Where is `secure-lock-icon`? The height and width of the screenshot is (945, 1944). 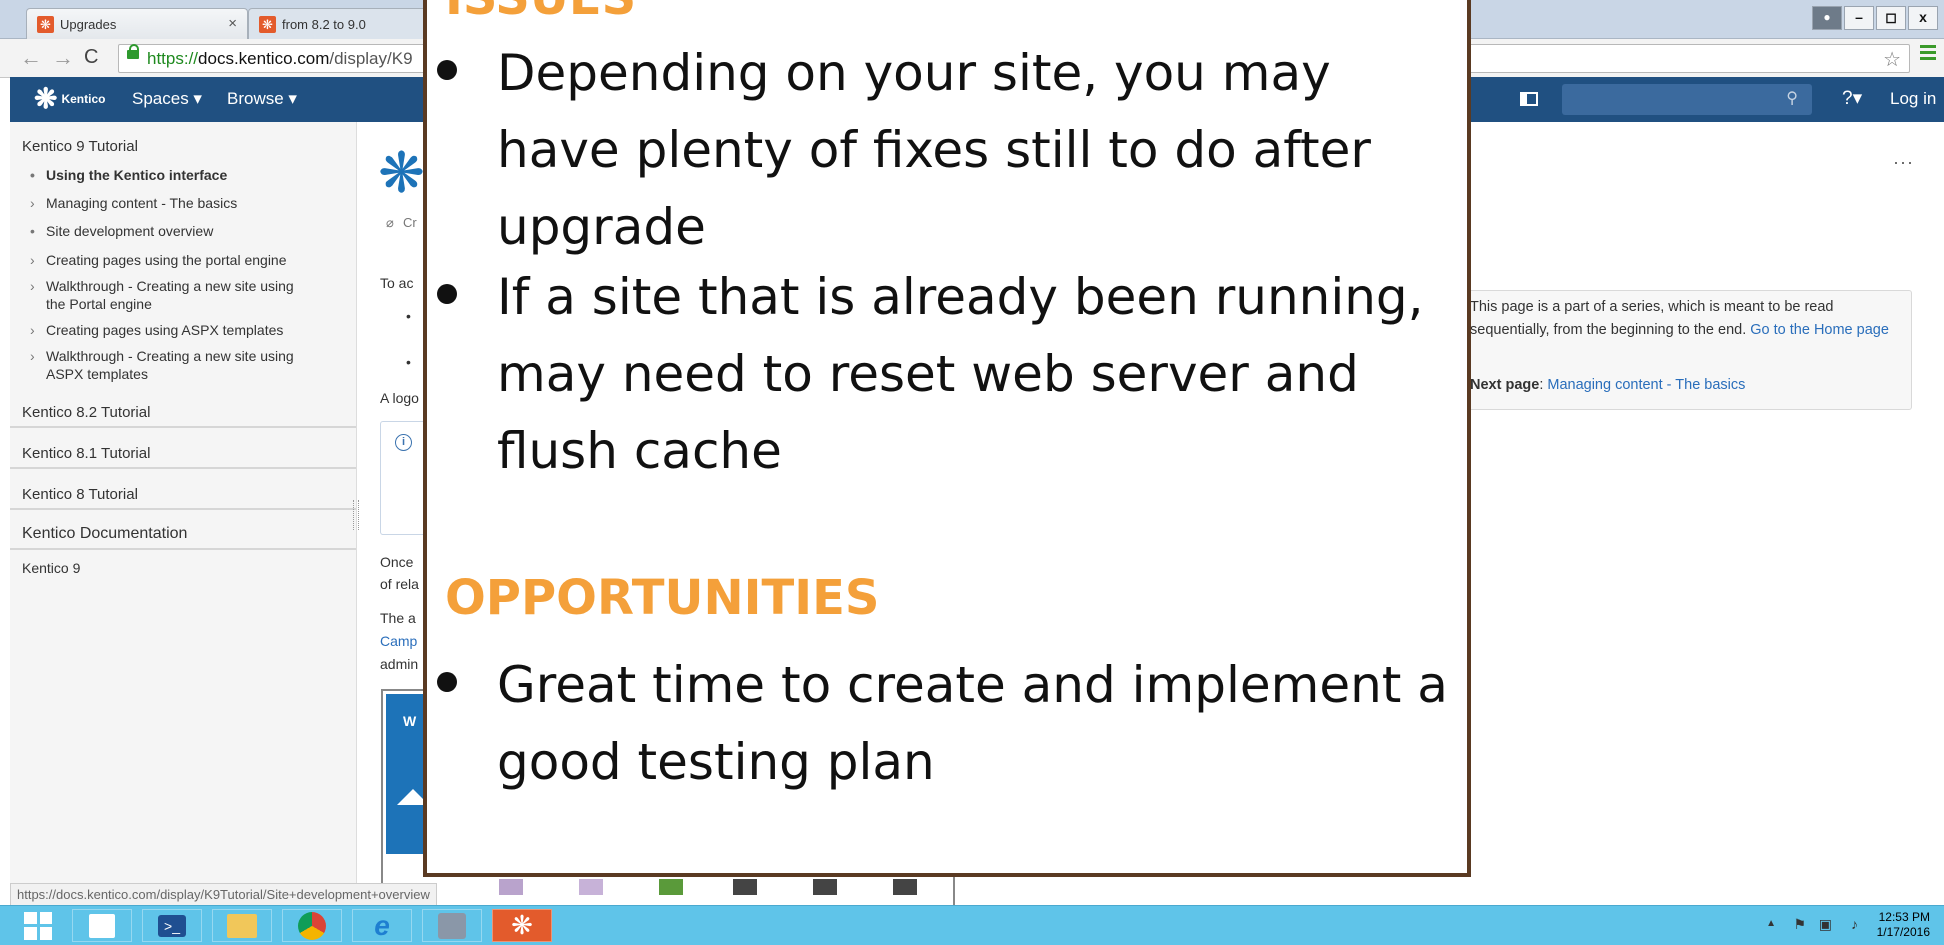
secure-lock-icon is located at coordinates (133, 51).